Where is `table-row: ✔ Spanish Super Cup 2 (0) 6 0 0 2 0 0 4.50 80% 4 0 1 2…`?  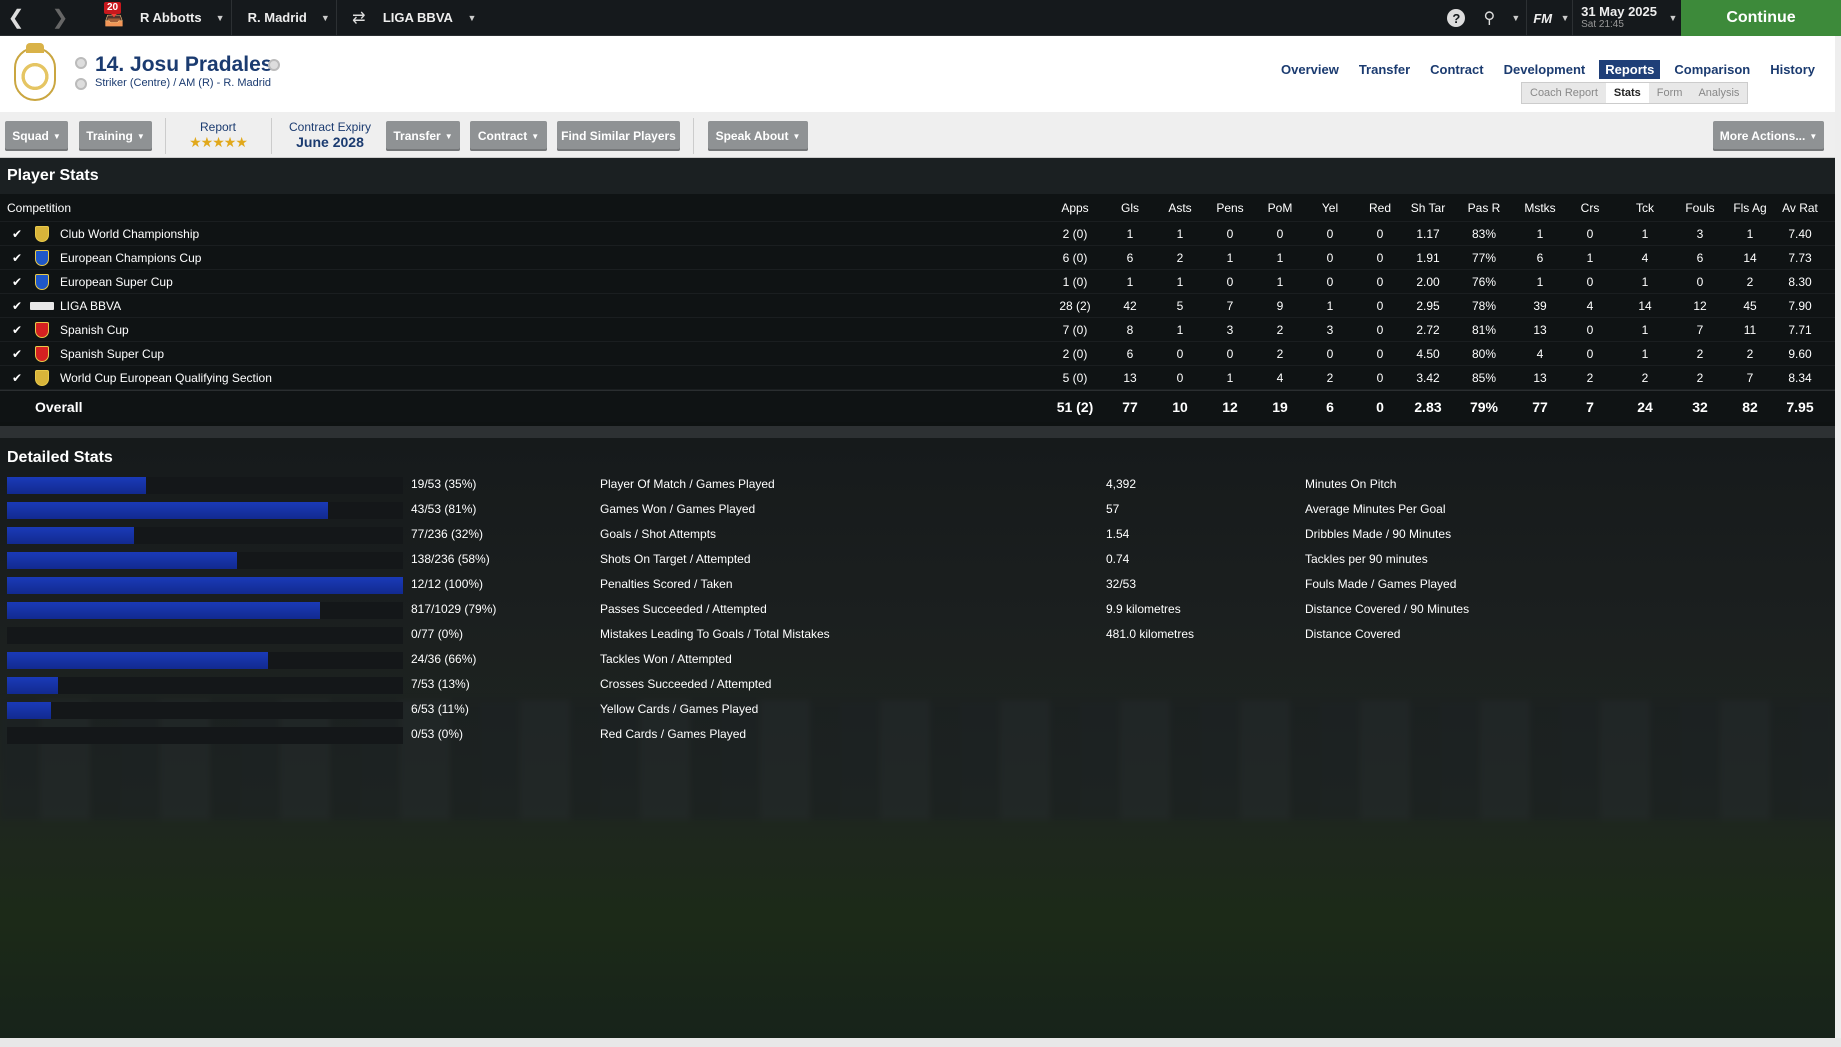 table-row: ✔ Spanish Super Cup 2 (0) 6 0 0 2 0 0 4.50 80% 4 0 1 2… is located at coordinates (917, 354).